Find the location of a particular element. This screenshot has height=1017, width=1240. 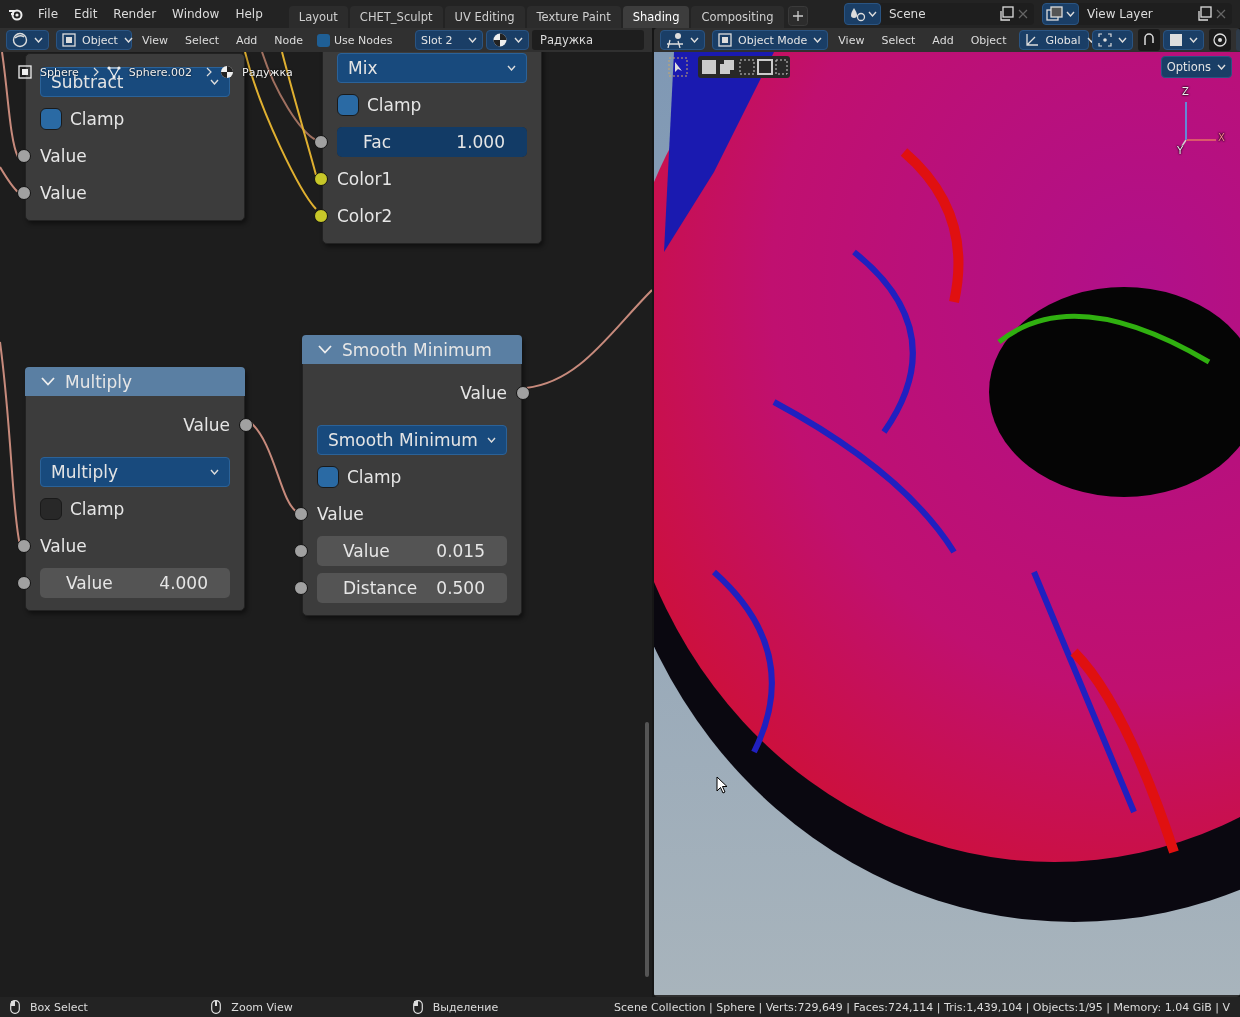

snap-target-dropdown is located at coordinates (1184, 40).